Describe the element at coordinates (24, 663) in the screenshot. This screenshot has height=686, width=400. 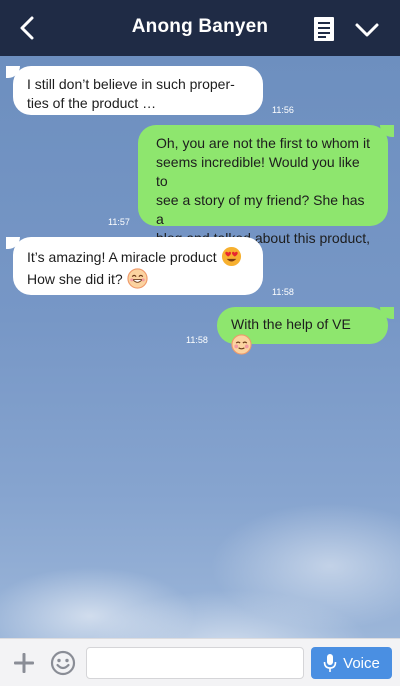
I see `plus-icon` at that location.